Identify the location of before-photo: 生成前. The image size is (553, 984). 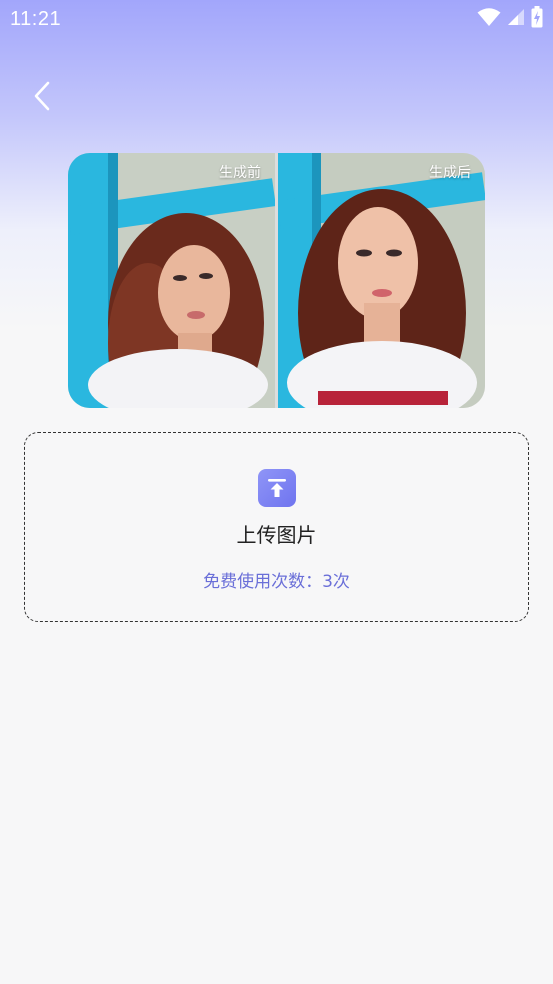
(171, 280).